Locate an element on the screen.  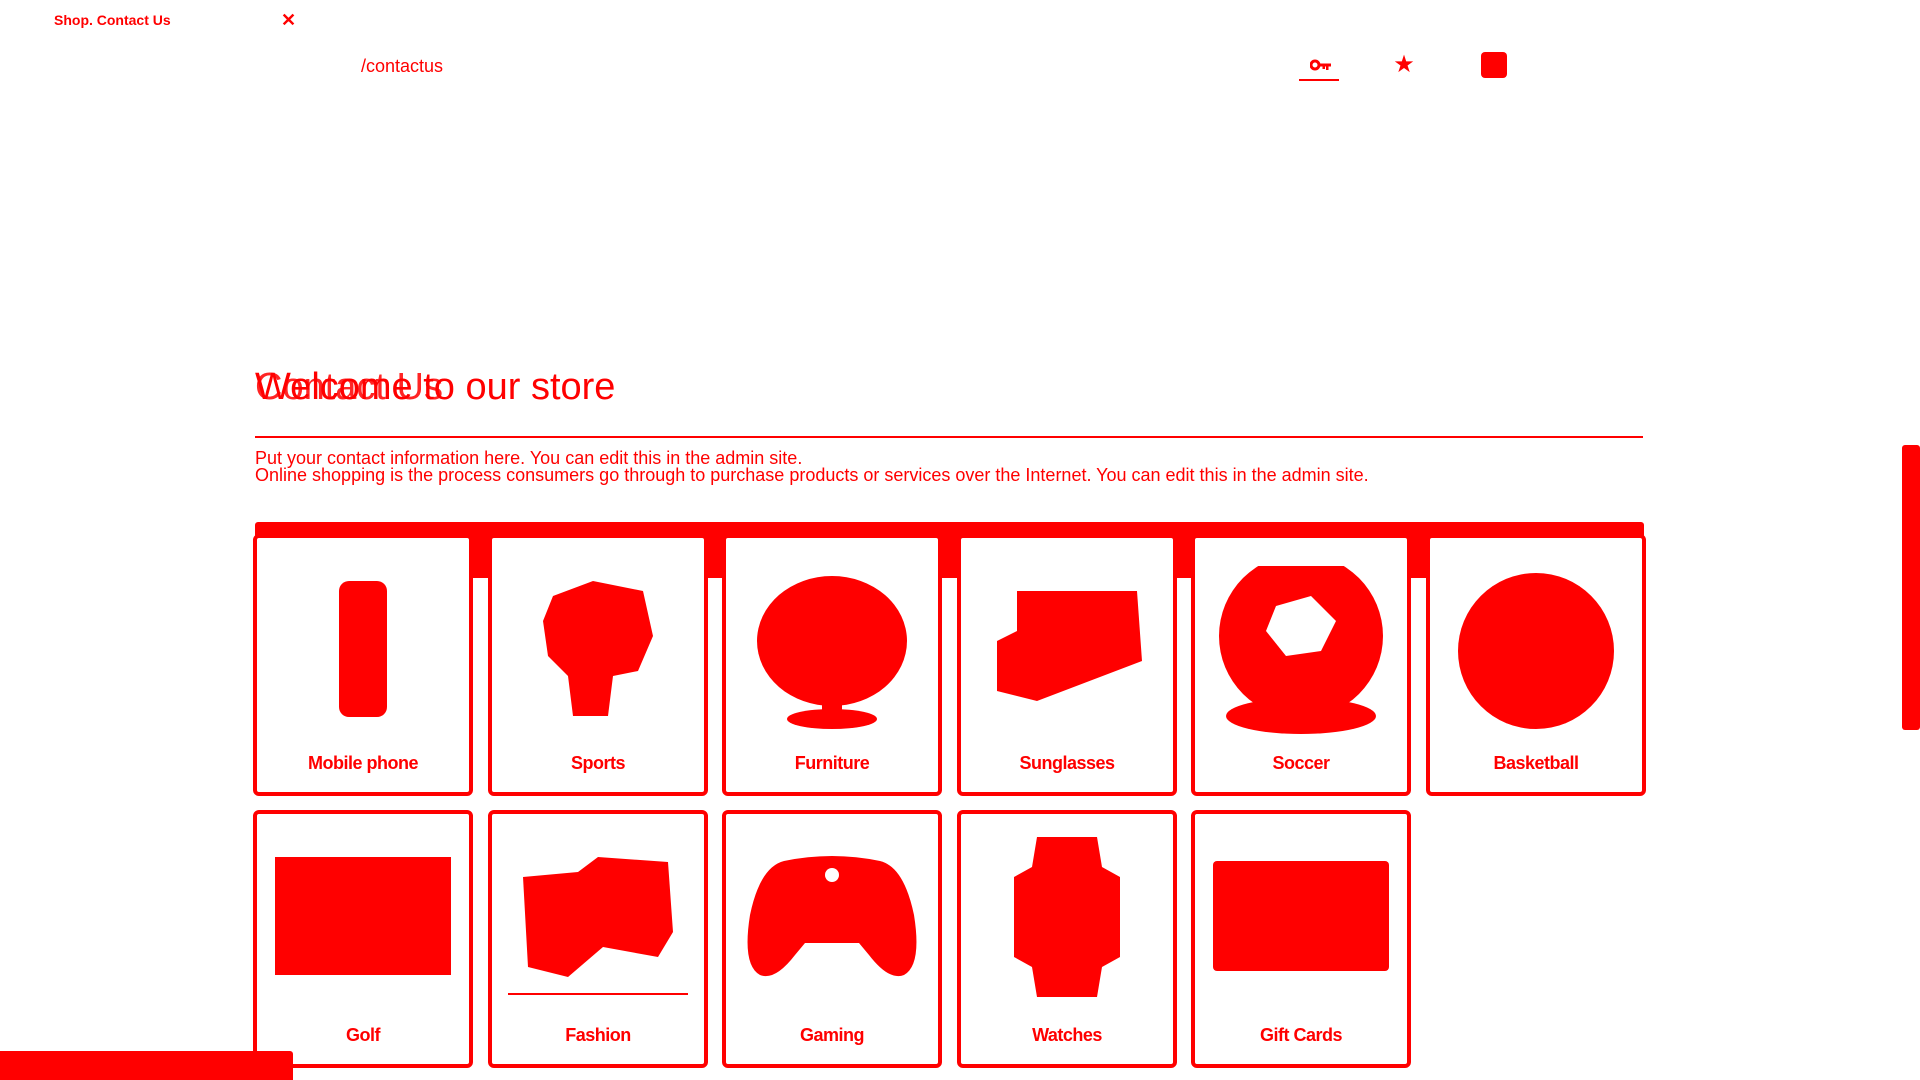
fashion-icon is located at coordinates (598, 917).